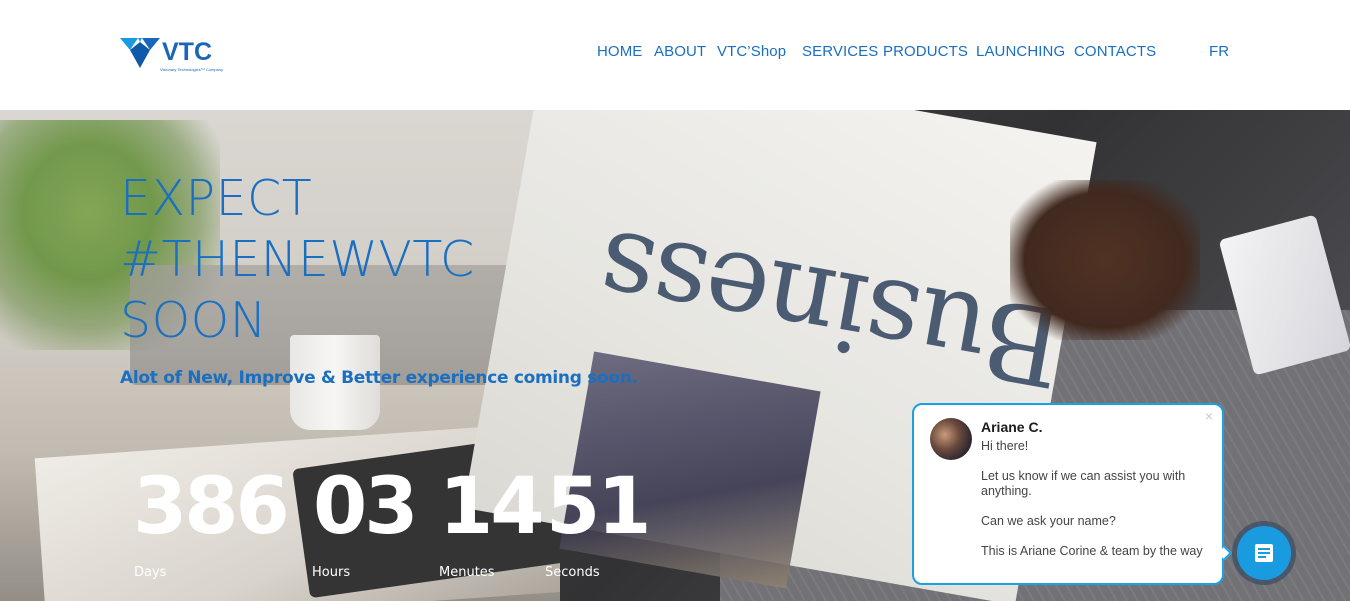 This screenshot has width=1350, height=601. Describe the element at coordinates (191, 69) in the screenshot. I see `logo-tagline: Visionary Technologies™ Company` at that location.